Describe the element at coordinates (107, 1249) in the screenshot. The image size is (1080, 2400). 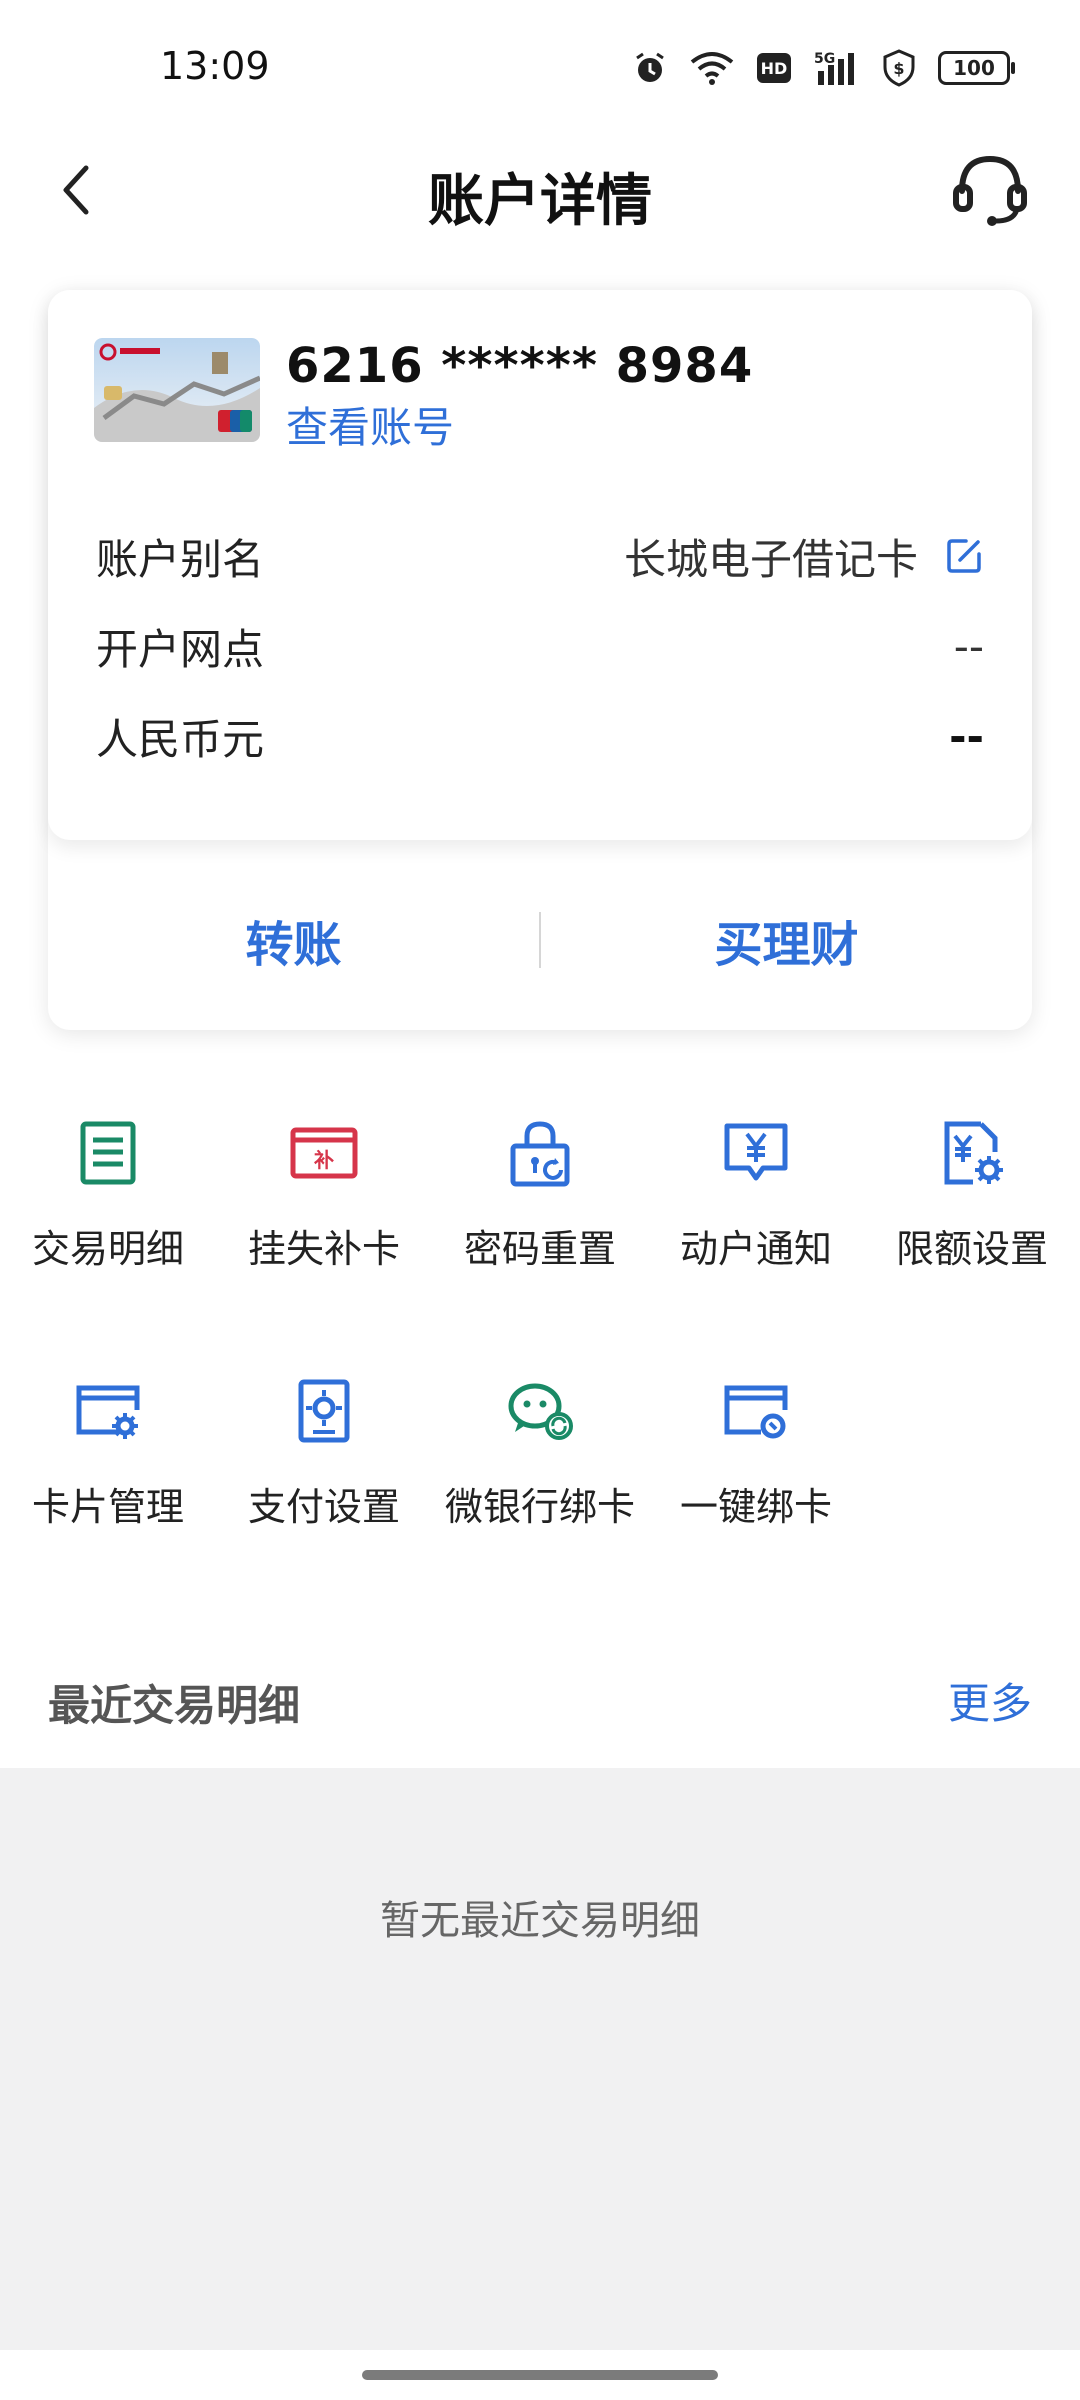
I see `grid-label: 交易明细` at that location.